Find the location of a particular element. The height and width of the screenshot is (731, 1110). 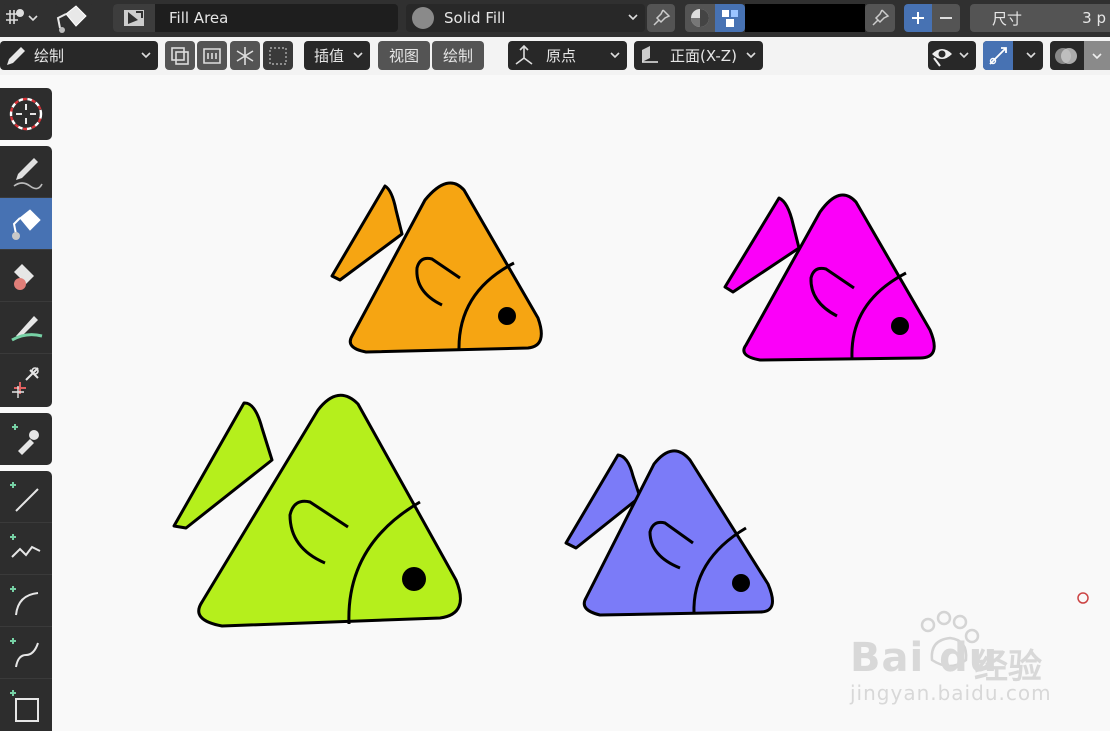

minus-icon is located at coordinates (946, 18).